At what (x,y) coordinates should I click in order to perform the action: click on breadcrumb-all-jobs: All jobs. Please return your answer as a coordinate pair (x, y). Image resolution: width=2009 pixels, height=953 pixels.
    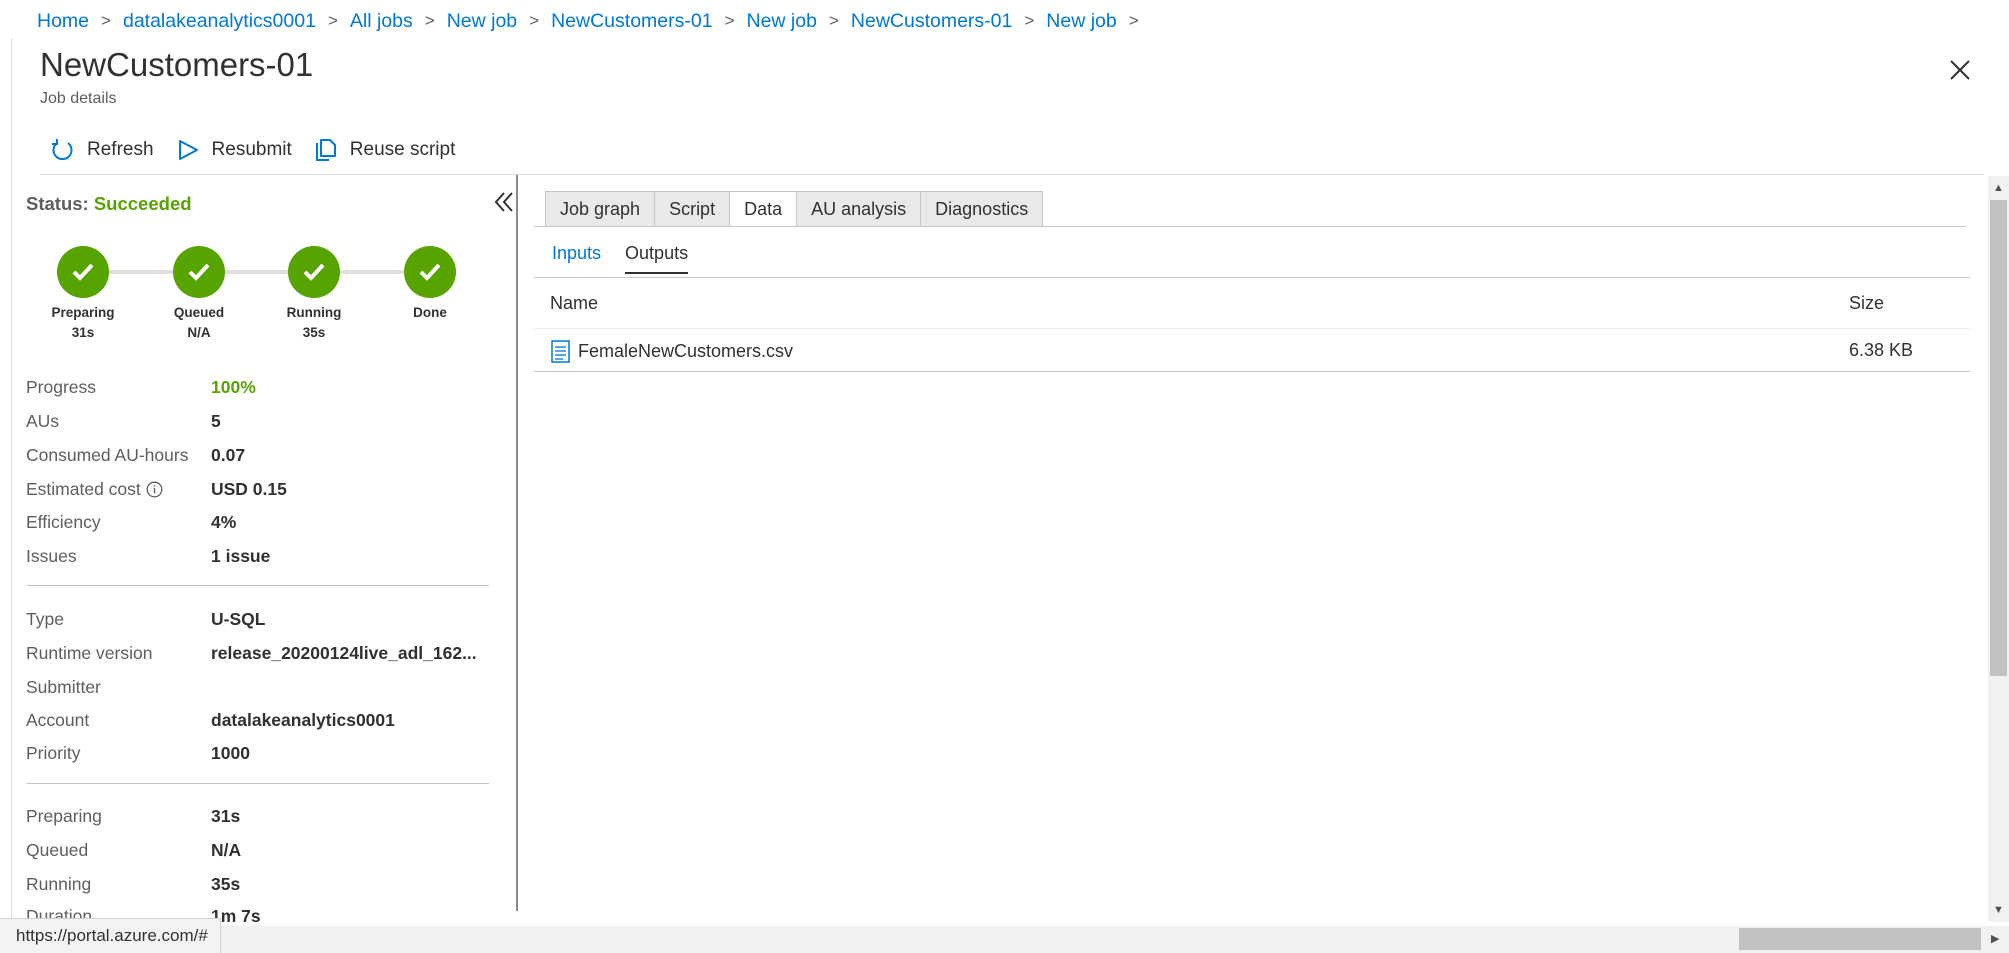
    Looking at the image, I should click on (381, 21).